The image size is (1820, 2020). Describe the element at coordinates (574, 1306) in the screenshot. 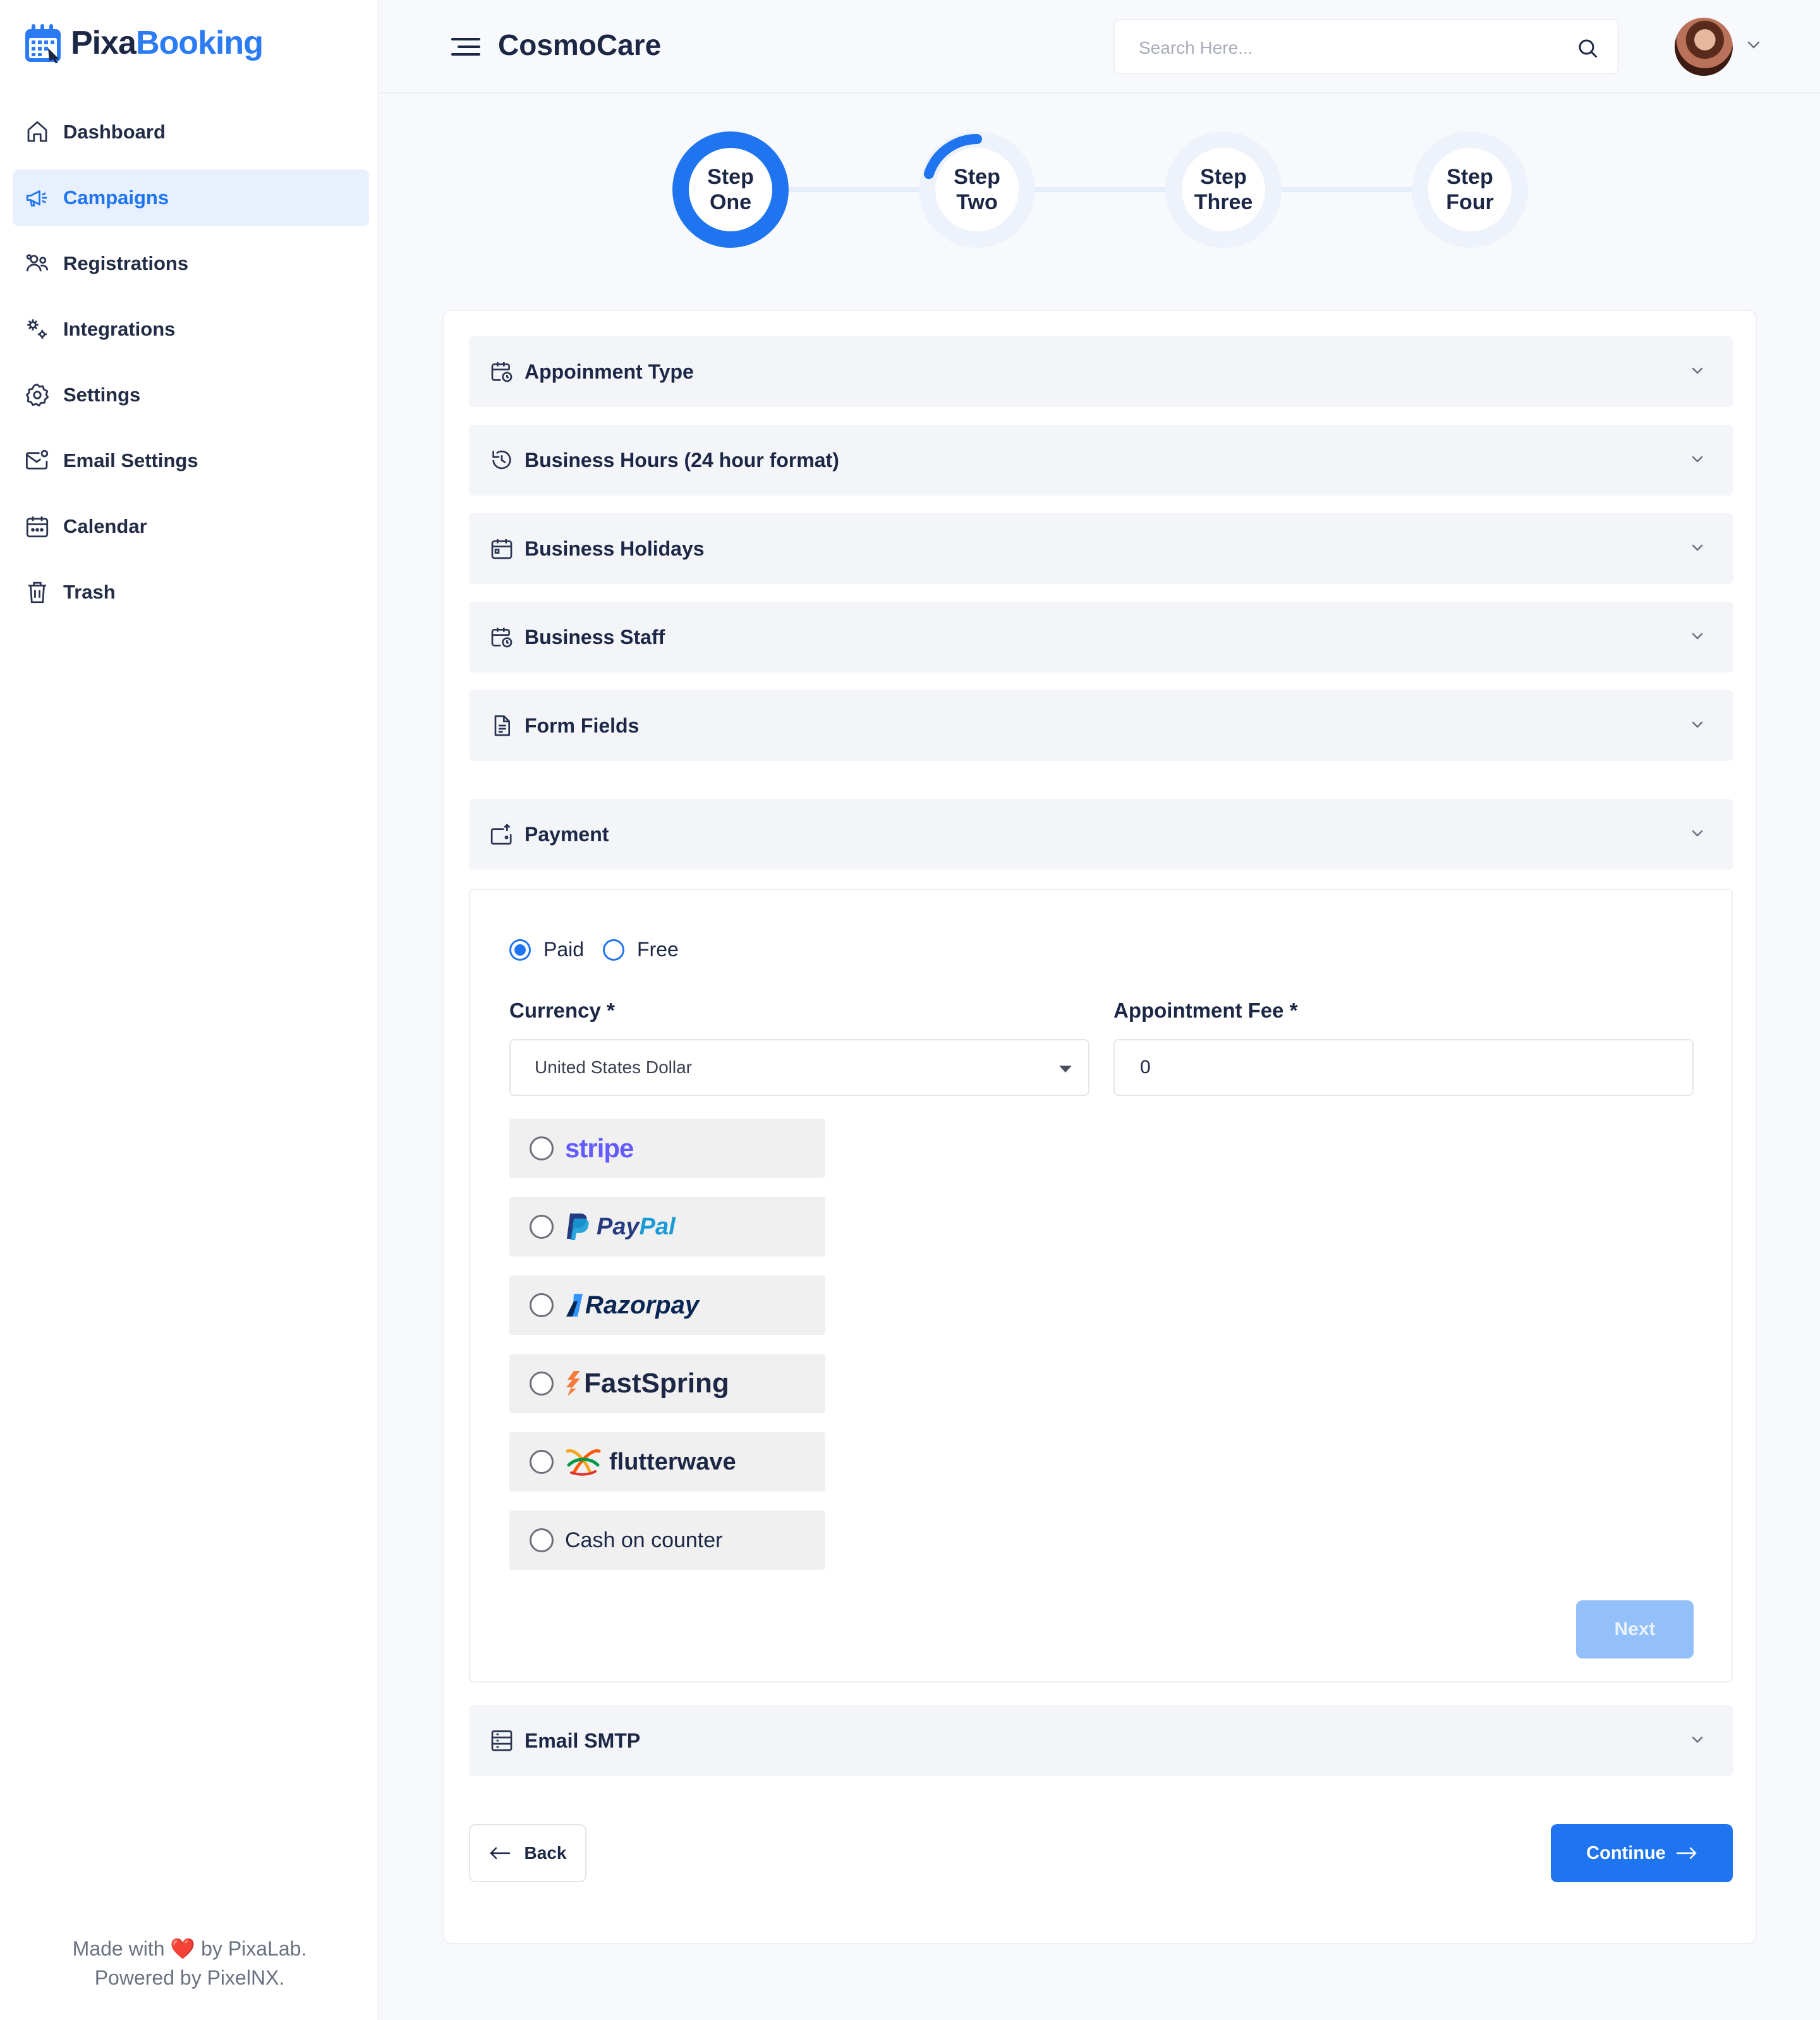

I see `razorpay-logo-icon` at that location.